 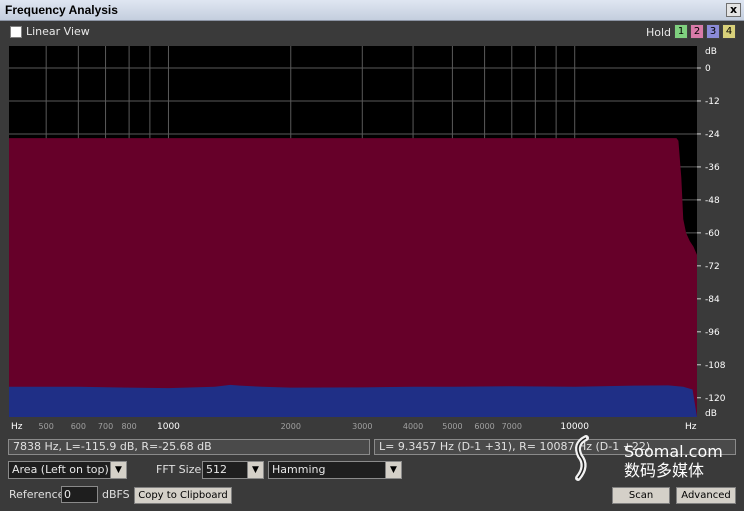 What do you see at coordinates (105, 426) in the screenshot?
I see `x-tick-label: 700` at bounding box center [105, 426].